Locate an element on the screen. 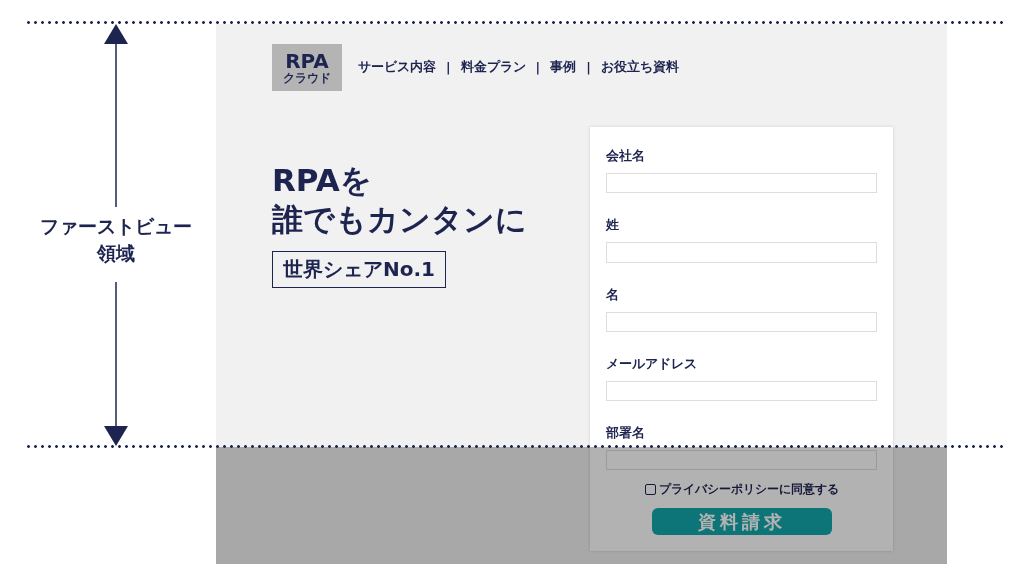  field-label: 会社名 is located at coordinates (626, 156).